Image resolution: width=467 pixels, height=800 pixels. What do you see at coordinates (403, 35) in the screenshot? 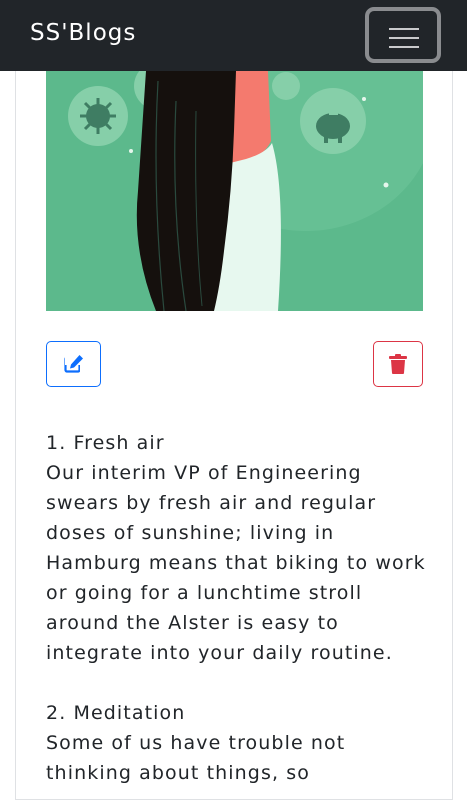
I see `navbar-toggler-button` at bounding box center [403, 35].